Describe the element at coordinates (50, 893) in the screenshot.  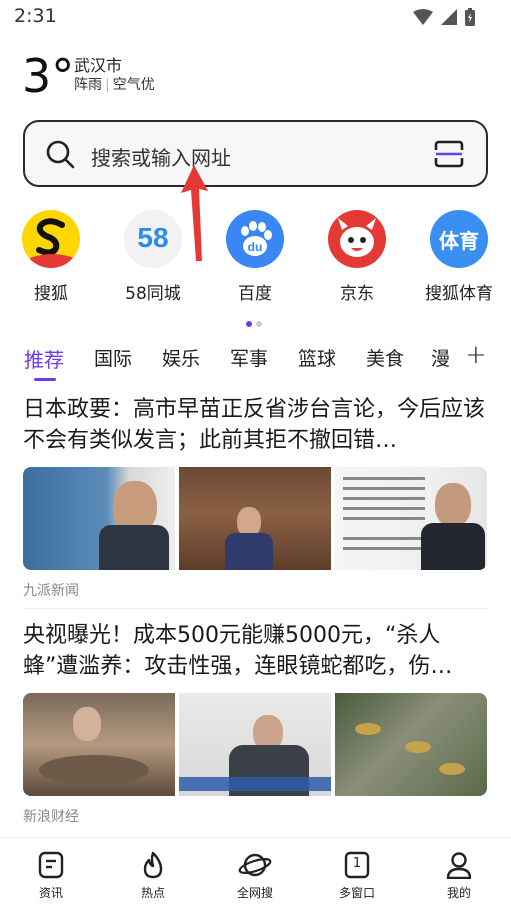
I see `nav-label: 资讯` at that location.